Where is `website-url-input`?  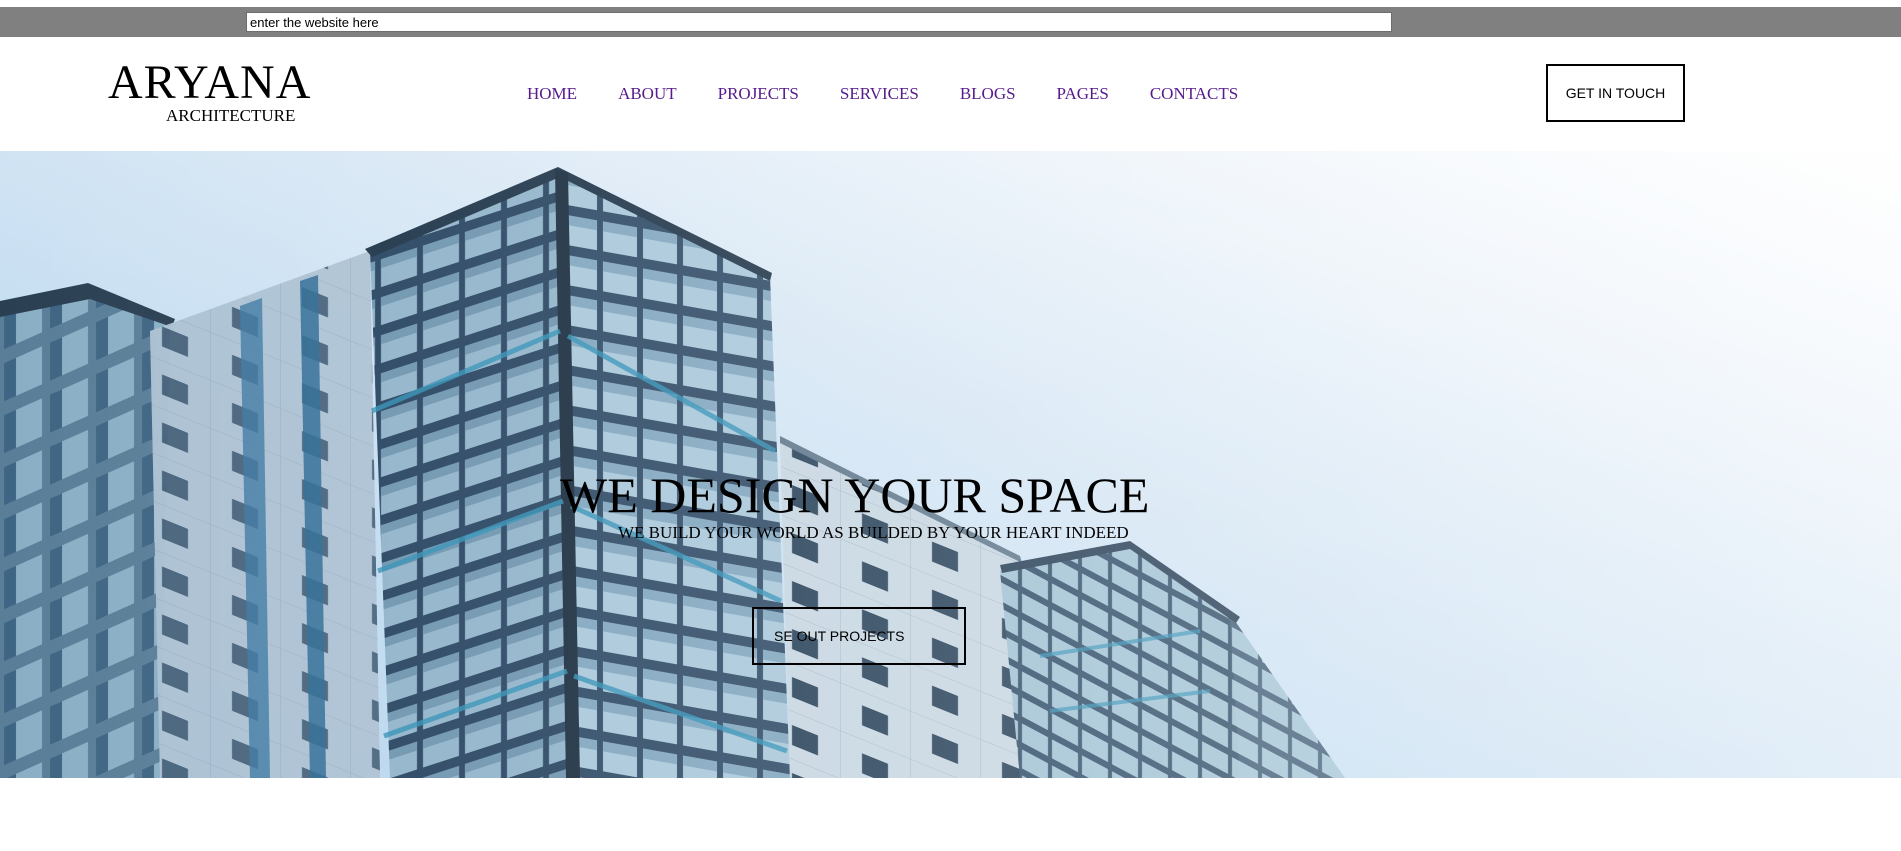
website-url-input is located at coordinates (819, 22).